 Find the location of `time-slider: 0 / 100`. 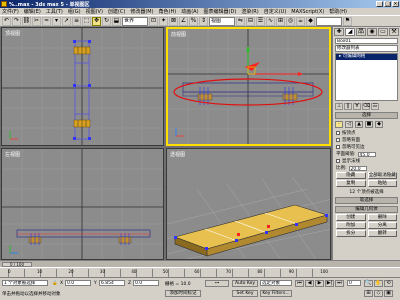

time-slider: 0 / 100 is located at coordinates (17, 264).